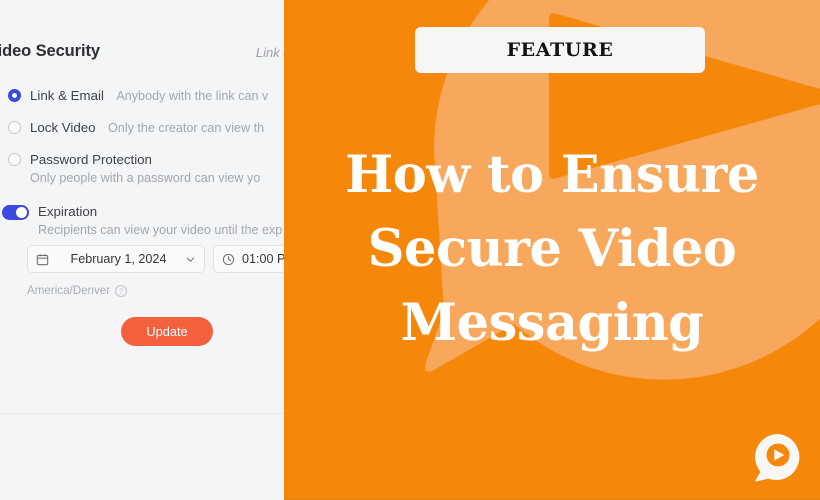  Describe the element at coordinates (186, 128) in the screenshot. I see `option-lock-video-description: Only the creator can view th` at that location.